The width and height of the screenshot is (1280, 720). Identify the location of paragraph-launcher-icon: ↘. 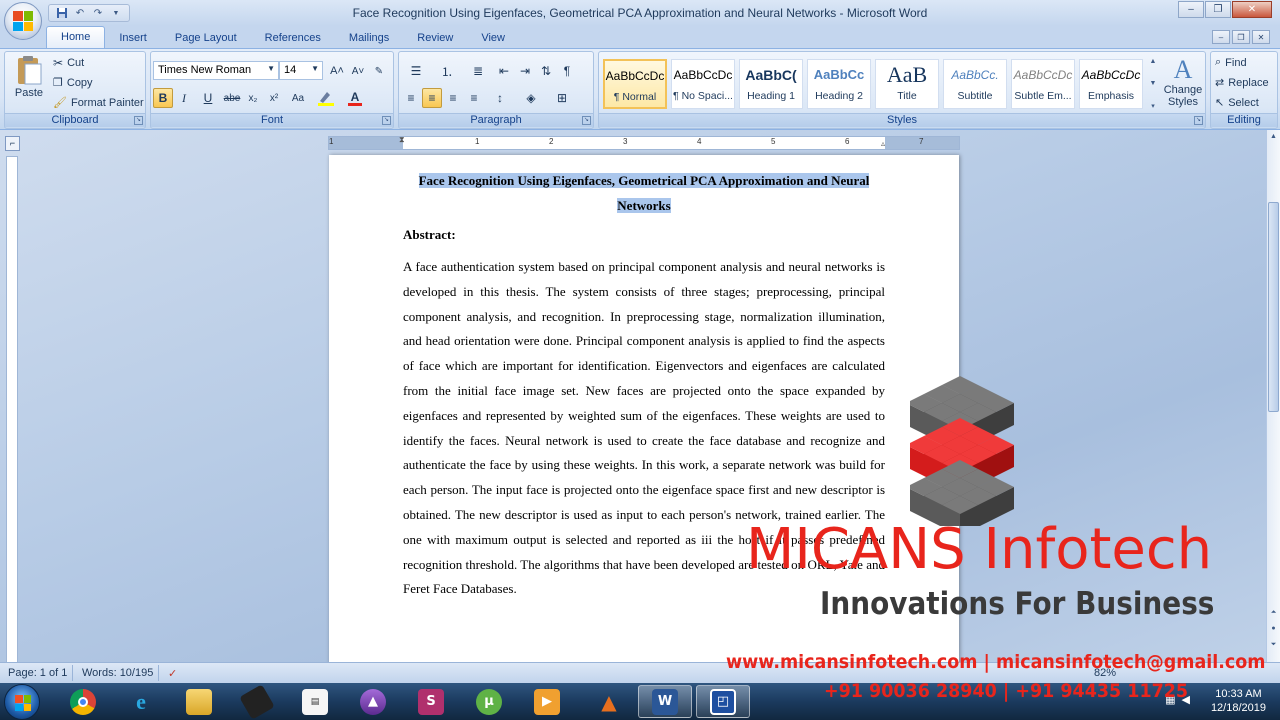
(586, 120).